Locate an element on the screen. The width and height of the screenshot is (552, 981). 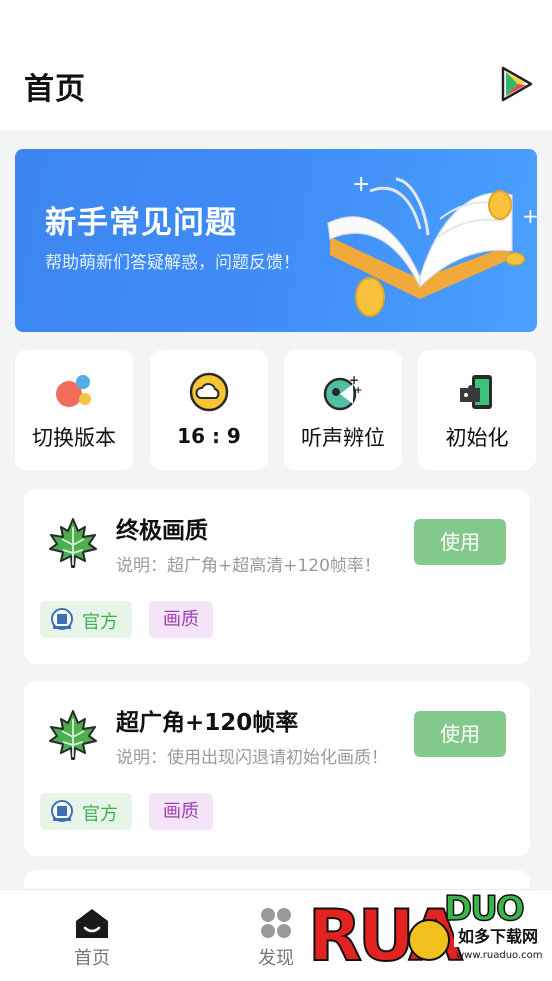
quick-label: 听声辨位 is located at coordinates (343, 438).